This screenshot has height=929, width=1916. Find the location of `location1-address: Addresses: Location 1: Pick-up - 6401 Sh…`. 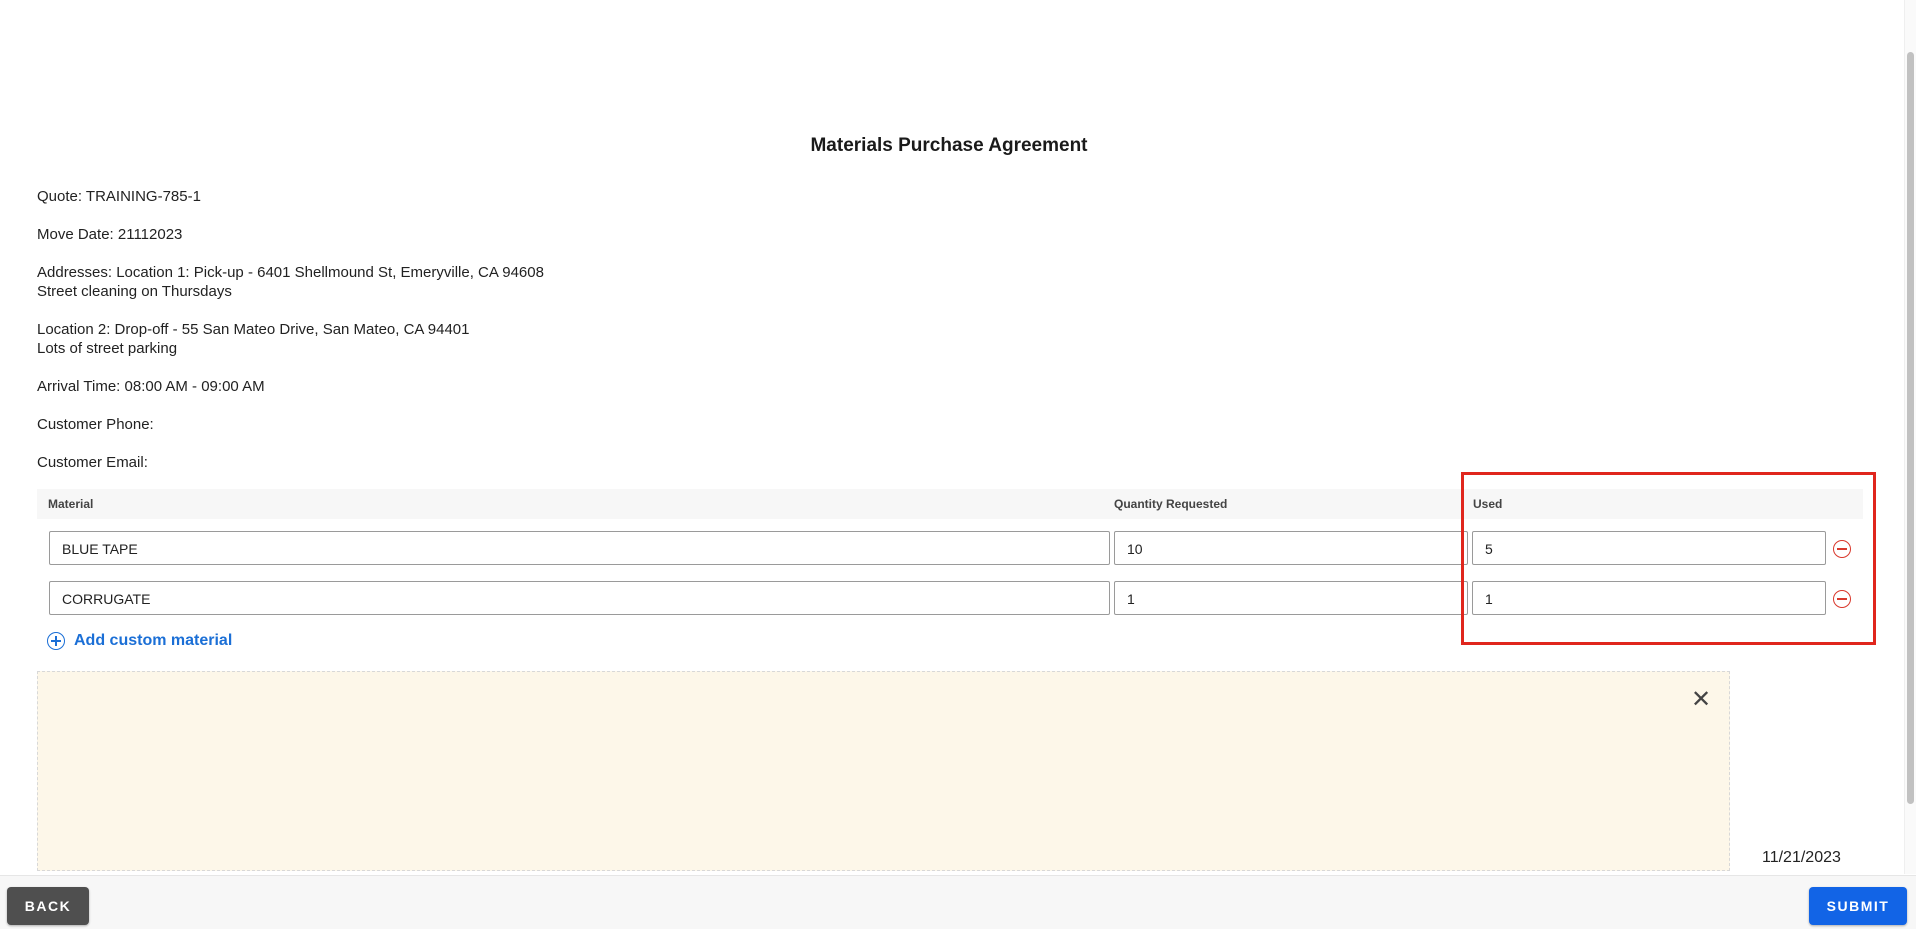

location1-address: Addresses: Location 1: Pick-up - 6401 Sh… is located at coordinates (290, 272).